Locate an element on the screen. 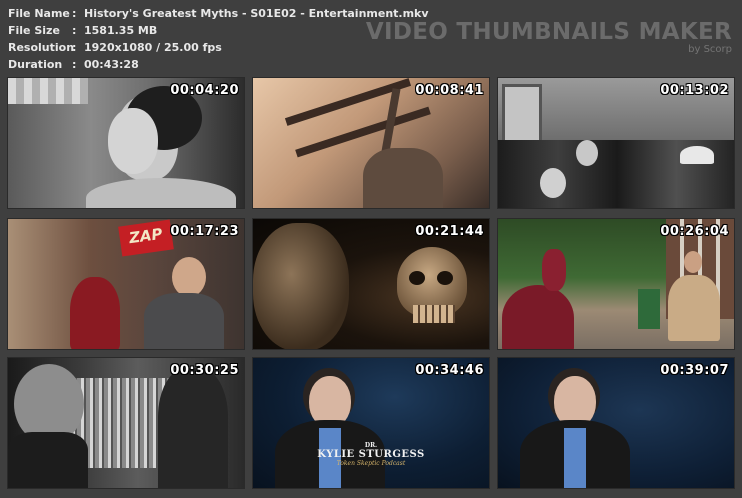 The height and width of the screenshot is (498, 742). thumbnail-9: 00:39:07 is located at coordinates (616, 423).